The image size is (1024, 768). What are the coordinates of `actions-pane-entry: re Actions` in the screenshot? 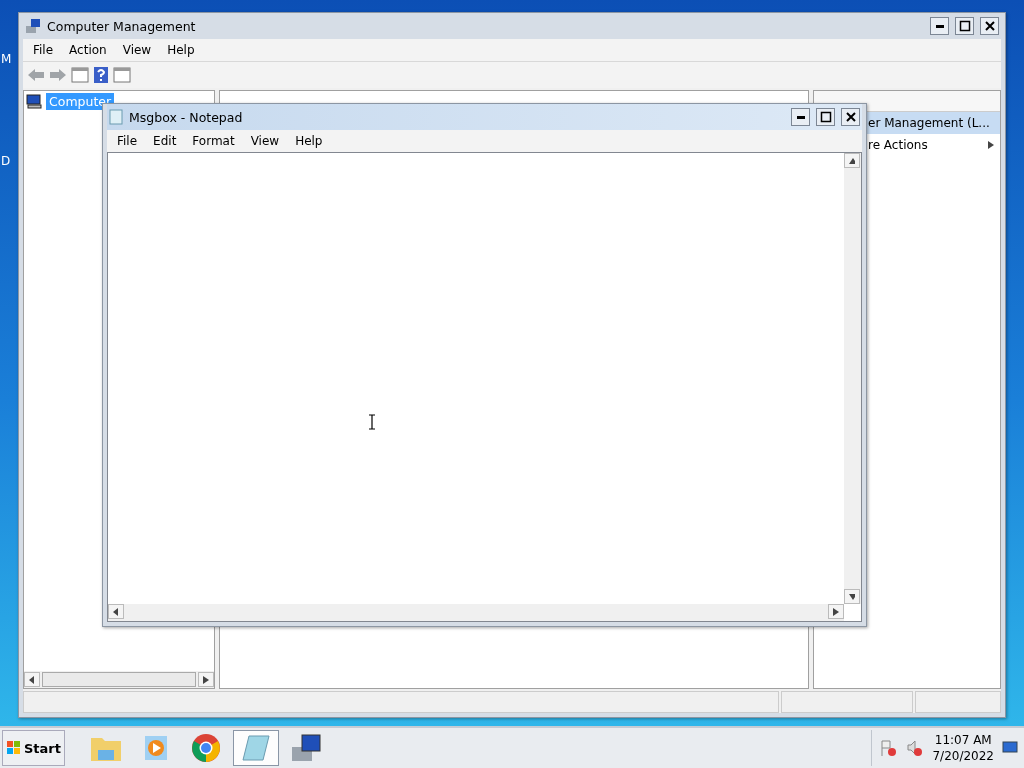 It's located at (933, 145).